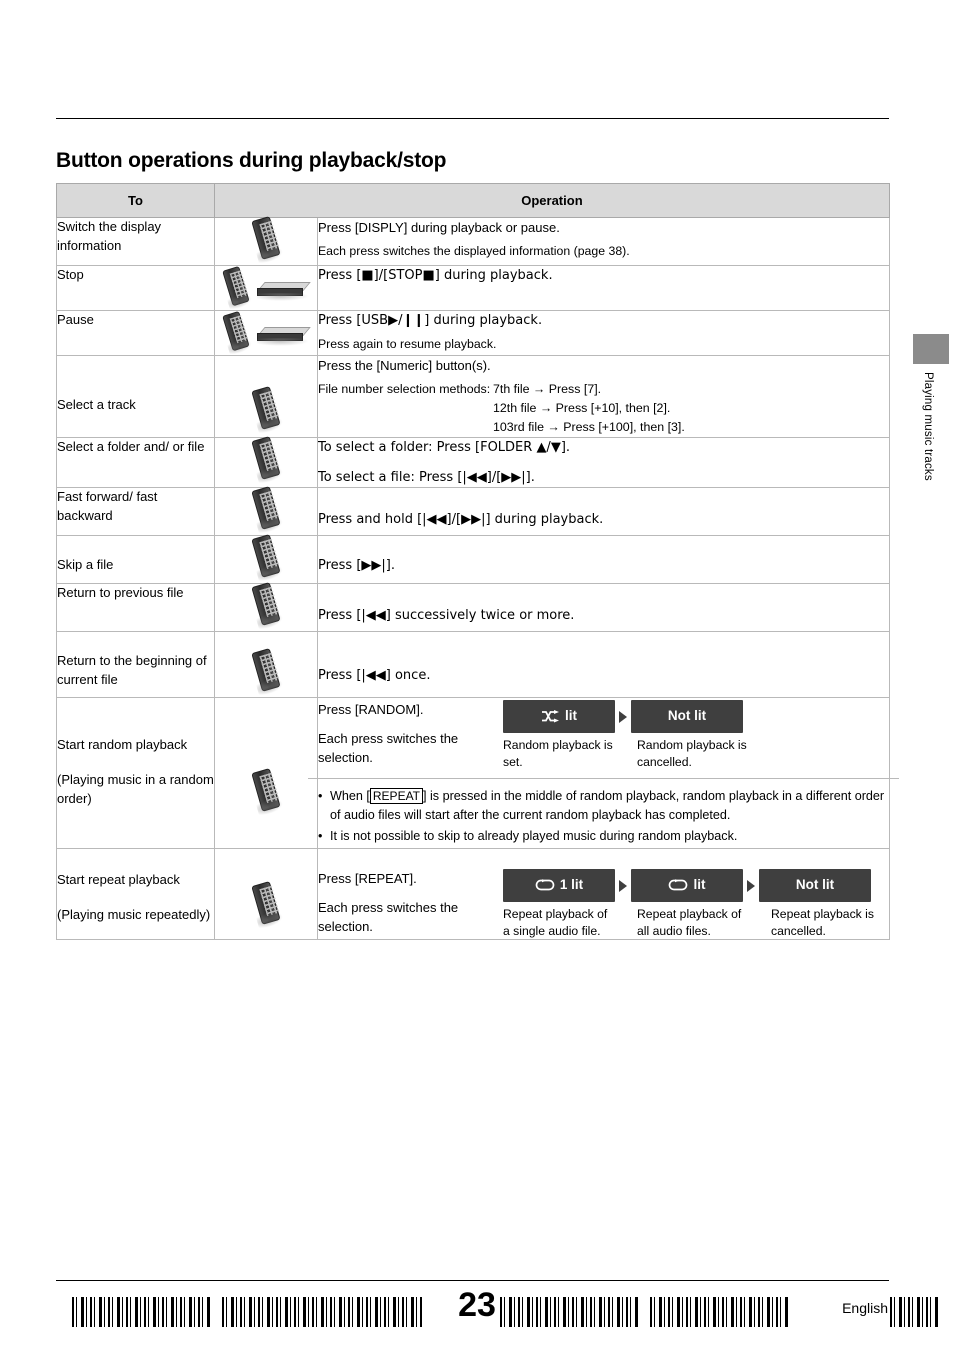 This screenshot has width=954, height=1354. I want to click on repeat-state-all-caption: Repeat playback of all audio files., so click(689, 922).